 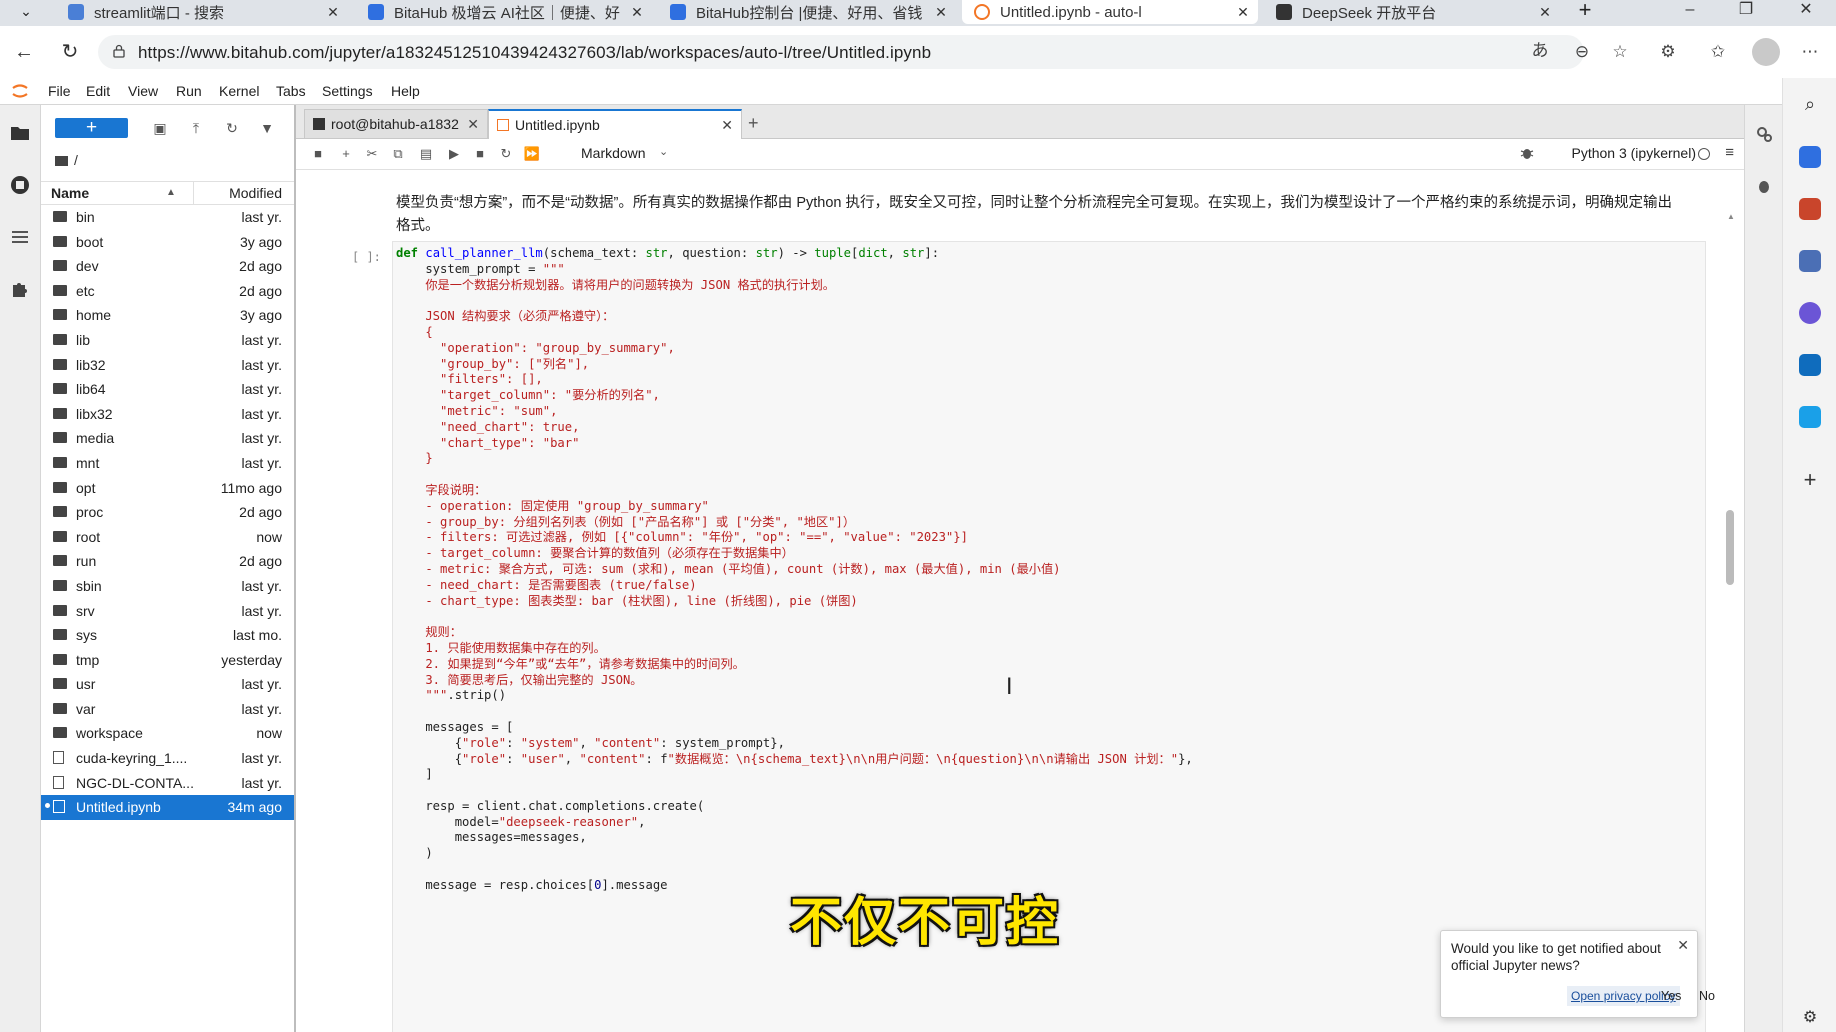 What do you see at coordinates (167, 463) in the screenshot?
I see `file-row: mnt last yr.` at bounding box center [167, 463].